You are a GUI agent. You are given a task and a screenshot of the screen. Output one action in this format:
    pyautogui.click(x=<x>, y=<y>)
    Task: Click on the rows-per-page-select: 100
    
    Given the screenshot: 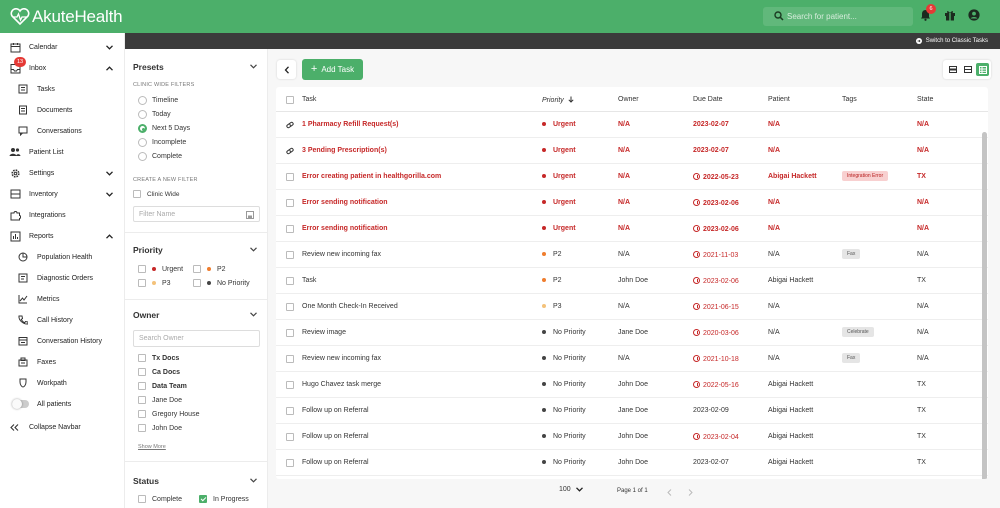 What is the action you would take?
    pyautogui.click(x=571, y=489)
    